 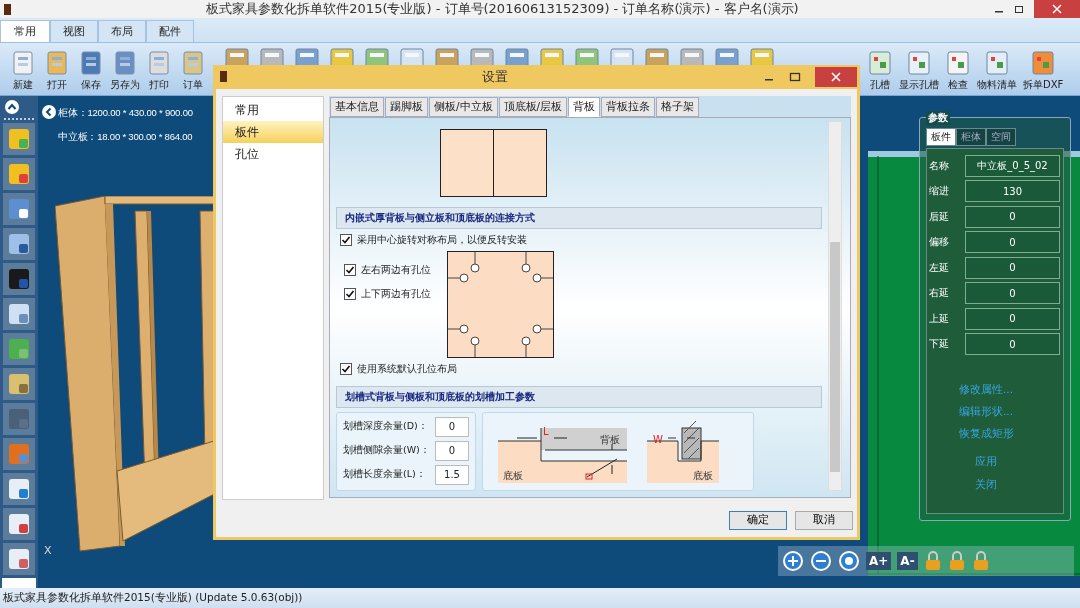 I want to click on back-icon, so click(x=49, y=111).